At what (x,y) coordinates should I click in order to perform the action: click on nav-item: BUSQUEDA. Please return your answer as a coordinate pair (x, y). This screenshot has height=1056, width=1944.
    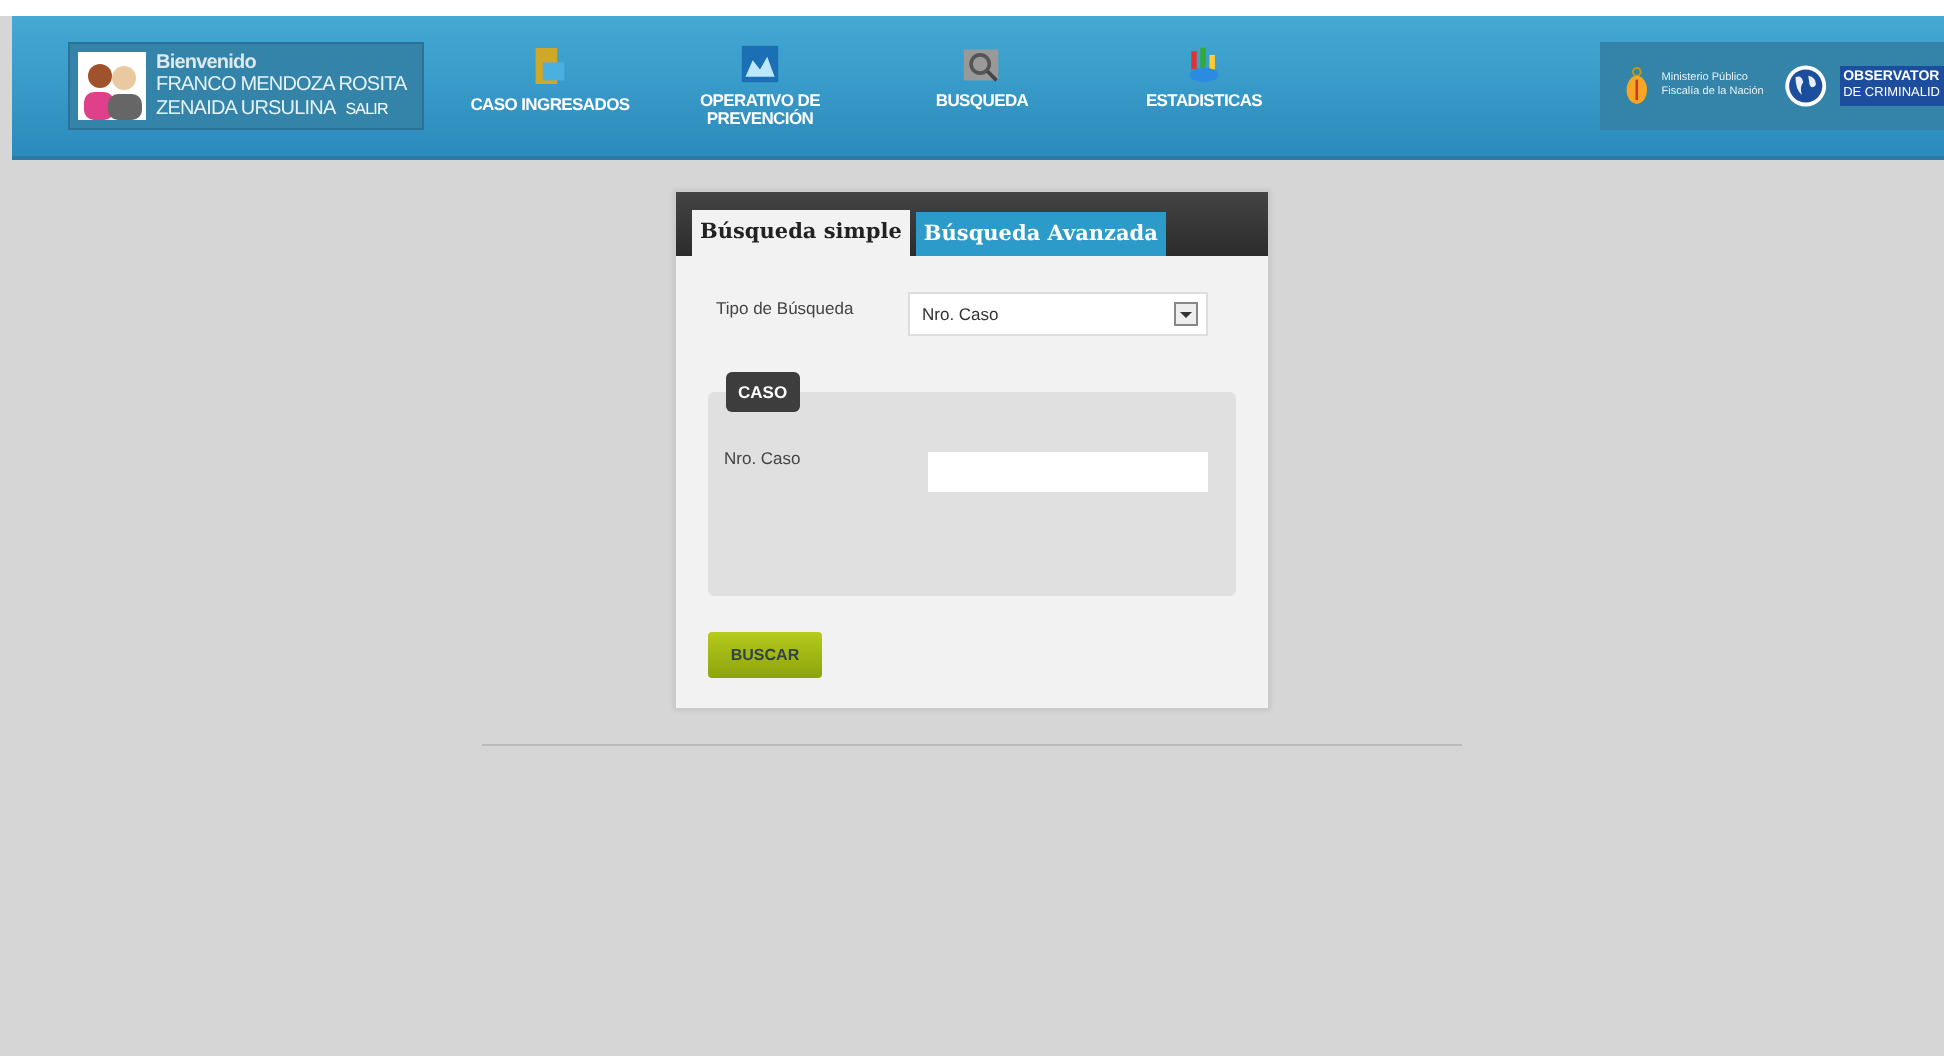
    Looking at the image, I should click on (982, 86).